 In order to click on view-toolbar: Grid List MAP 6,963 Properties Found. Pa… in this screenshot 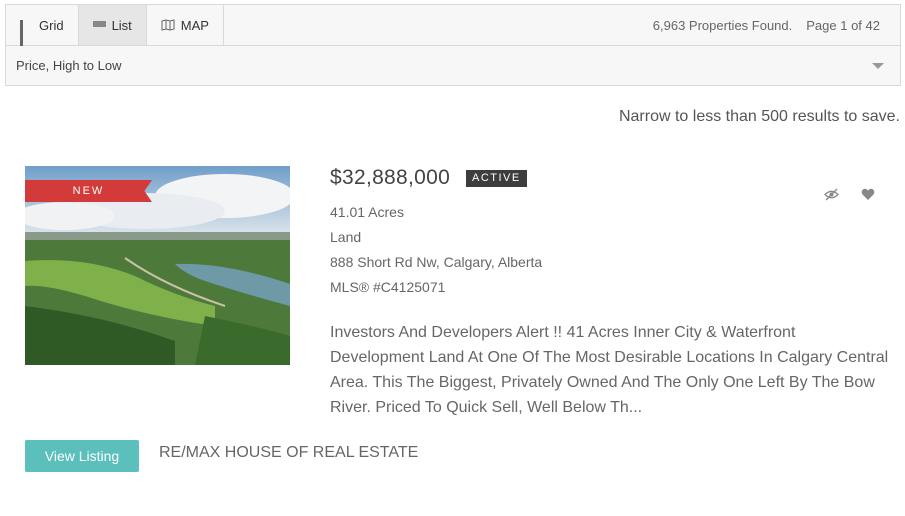, I will do `click(453, 25)`.